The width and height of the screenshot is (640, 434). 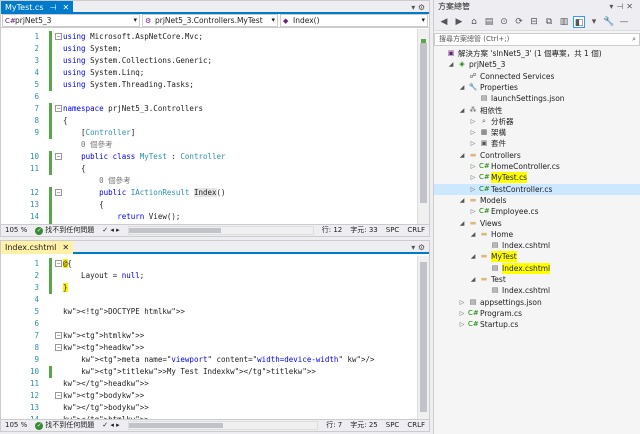 What do you see at coordinates (210, 20) in the screenshot?
I see `class-dropdown: ⚙ prjNet5_3.Controllers.MyTest ▾` at bounding box center [210, 20].